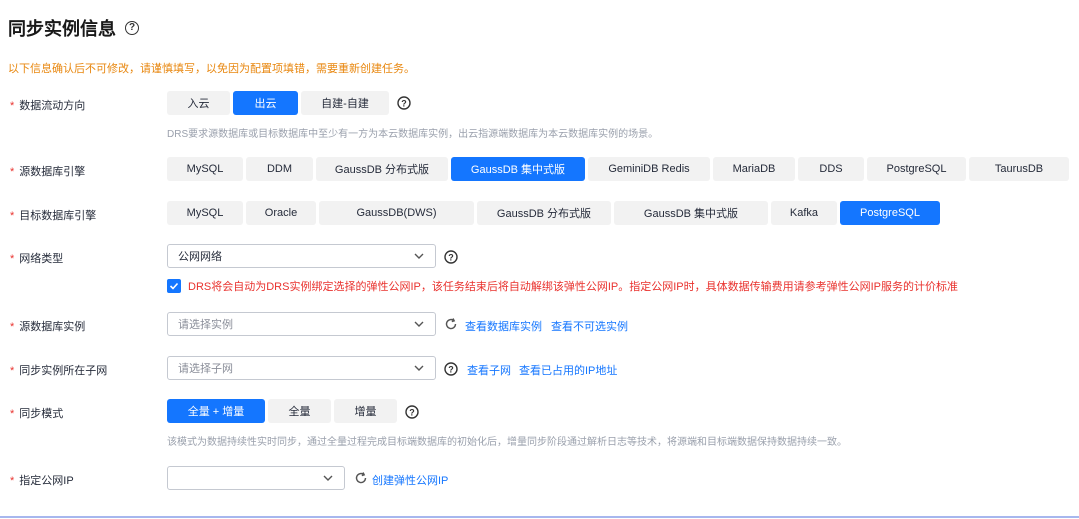 This screenshot has width=1079, height=519. I want to click on eip-checkbox, so click(174, 286).